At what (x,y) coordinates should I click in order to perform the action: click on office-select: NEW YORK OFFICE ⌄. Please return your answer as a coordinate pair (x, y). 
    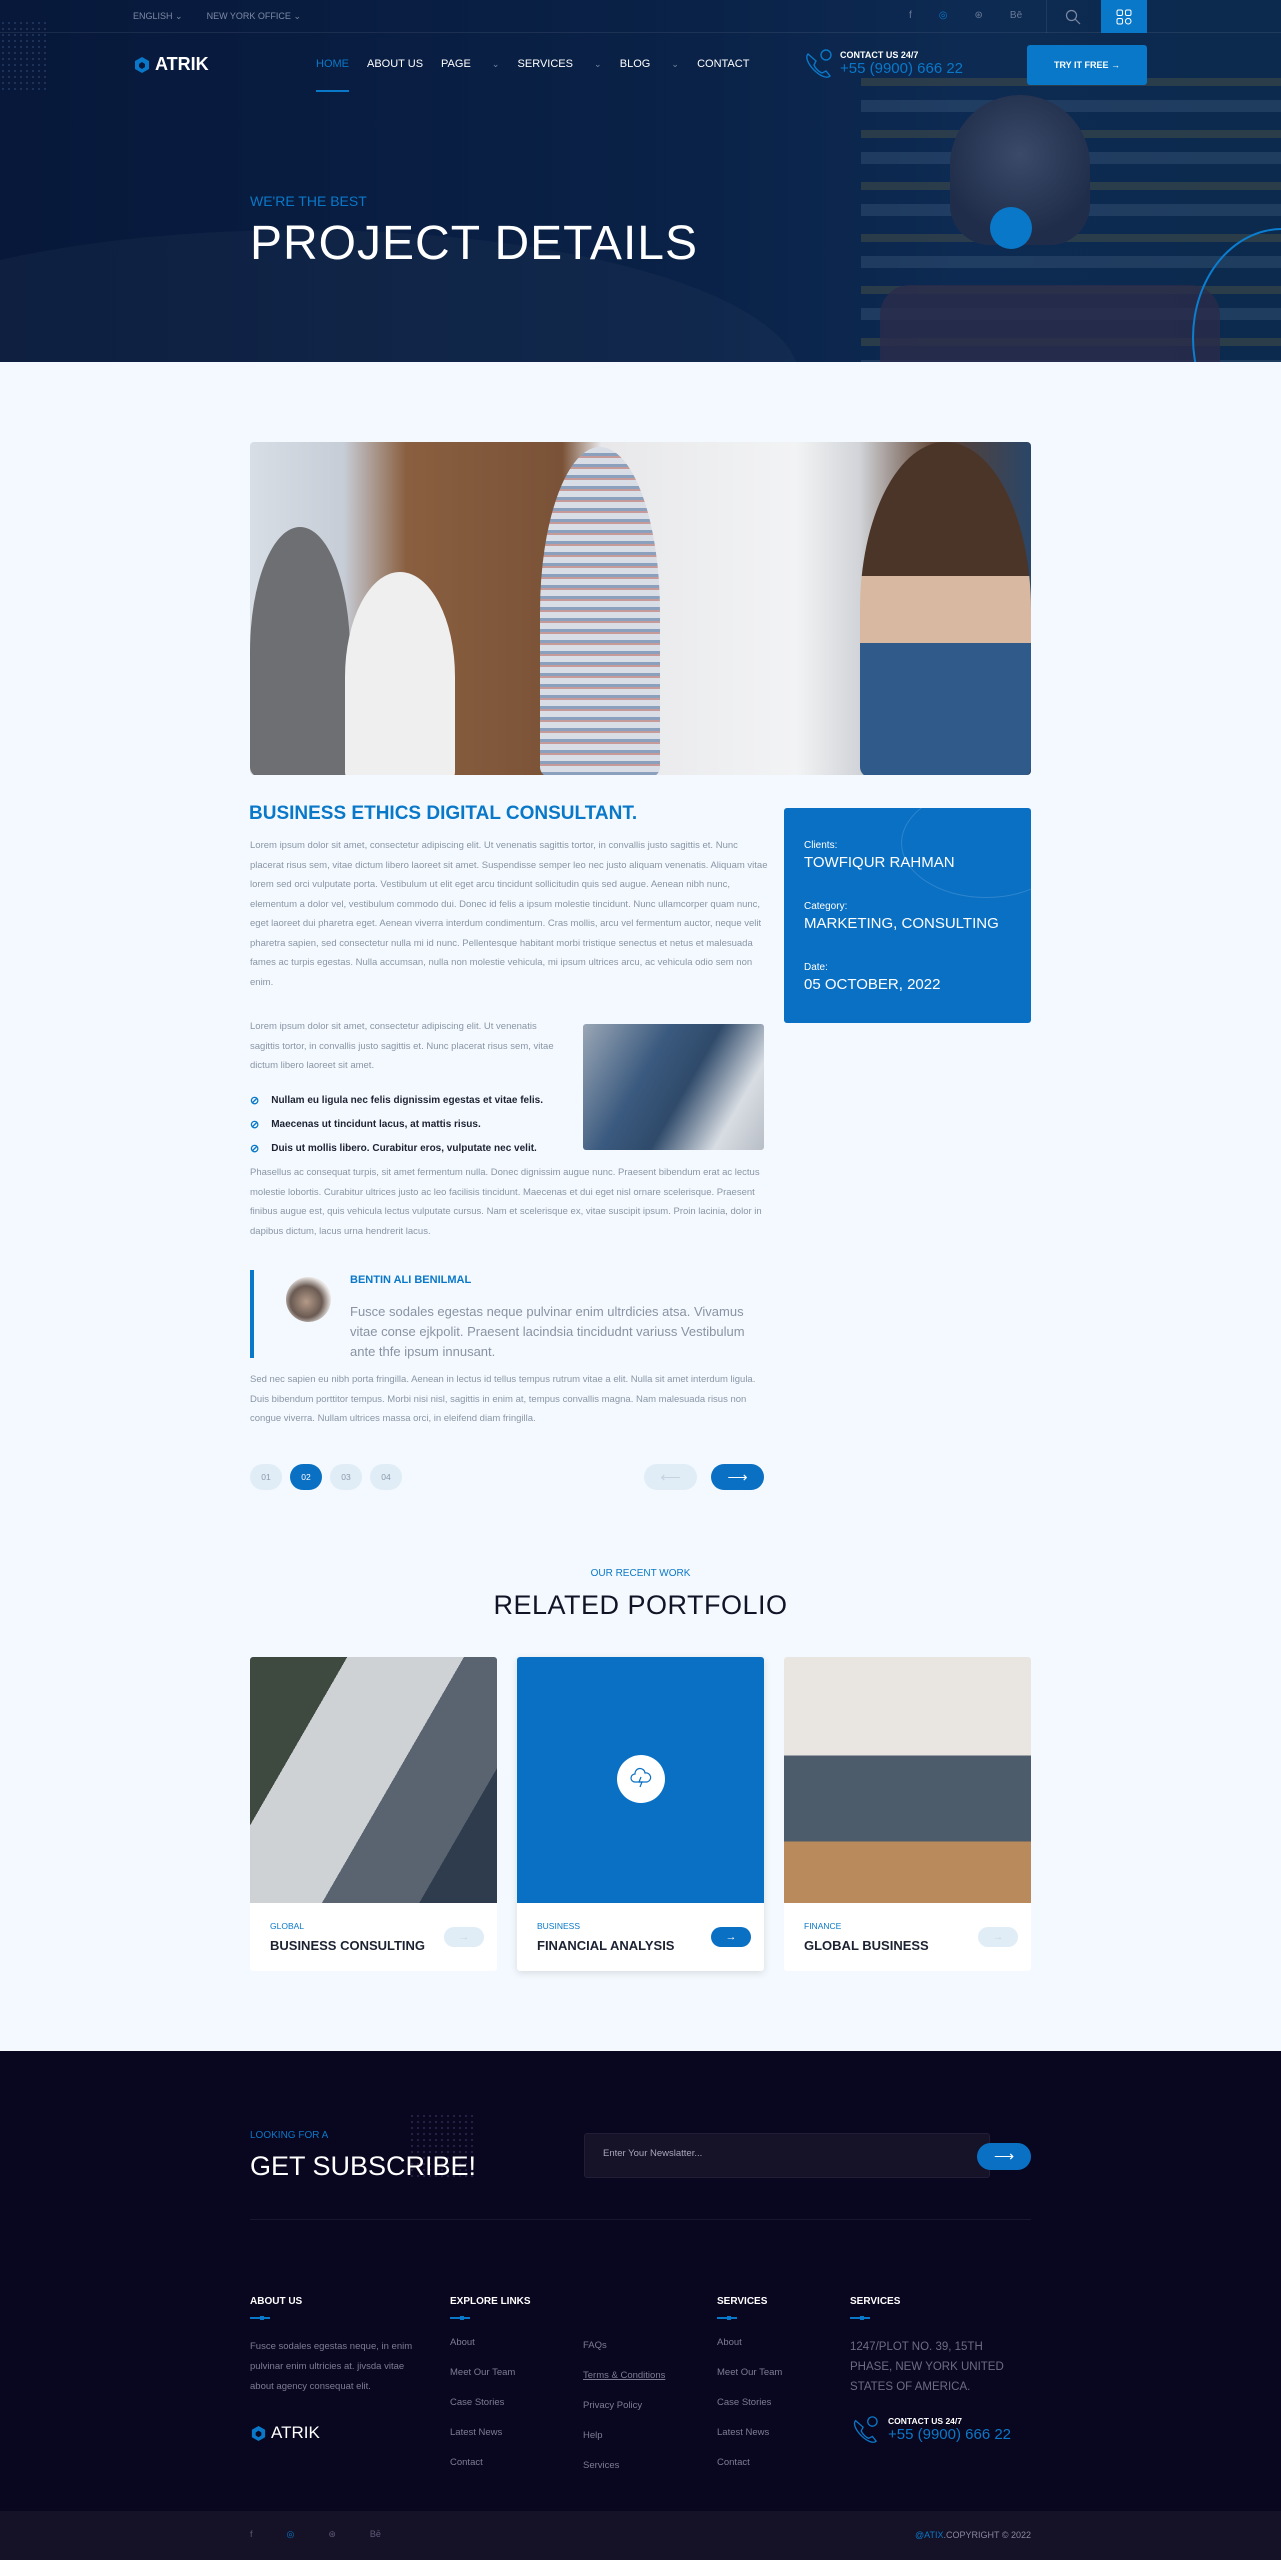
    Looking at the image, I should click on (254, 16).